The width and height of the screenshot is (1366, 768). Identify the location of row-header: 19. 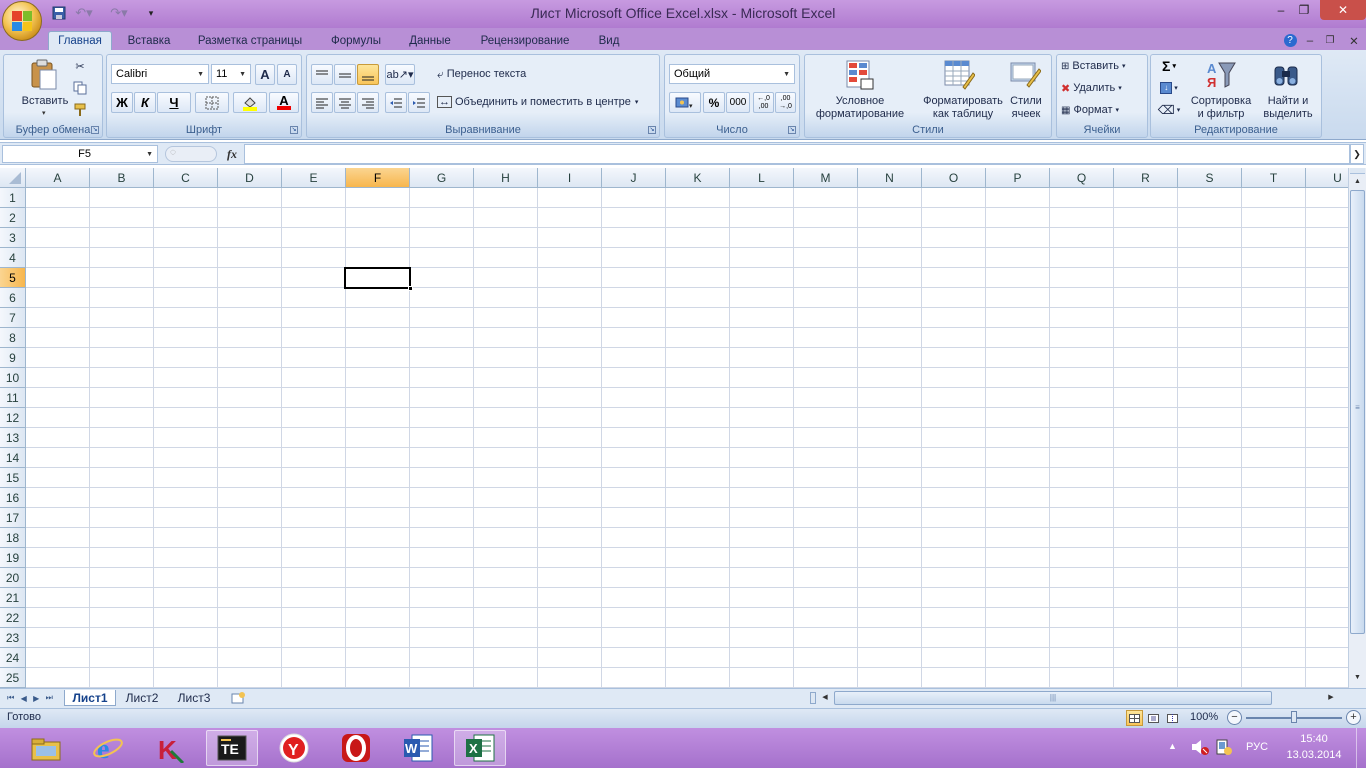
(13, 558).